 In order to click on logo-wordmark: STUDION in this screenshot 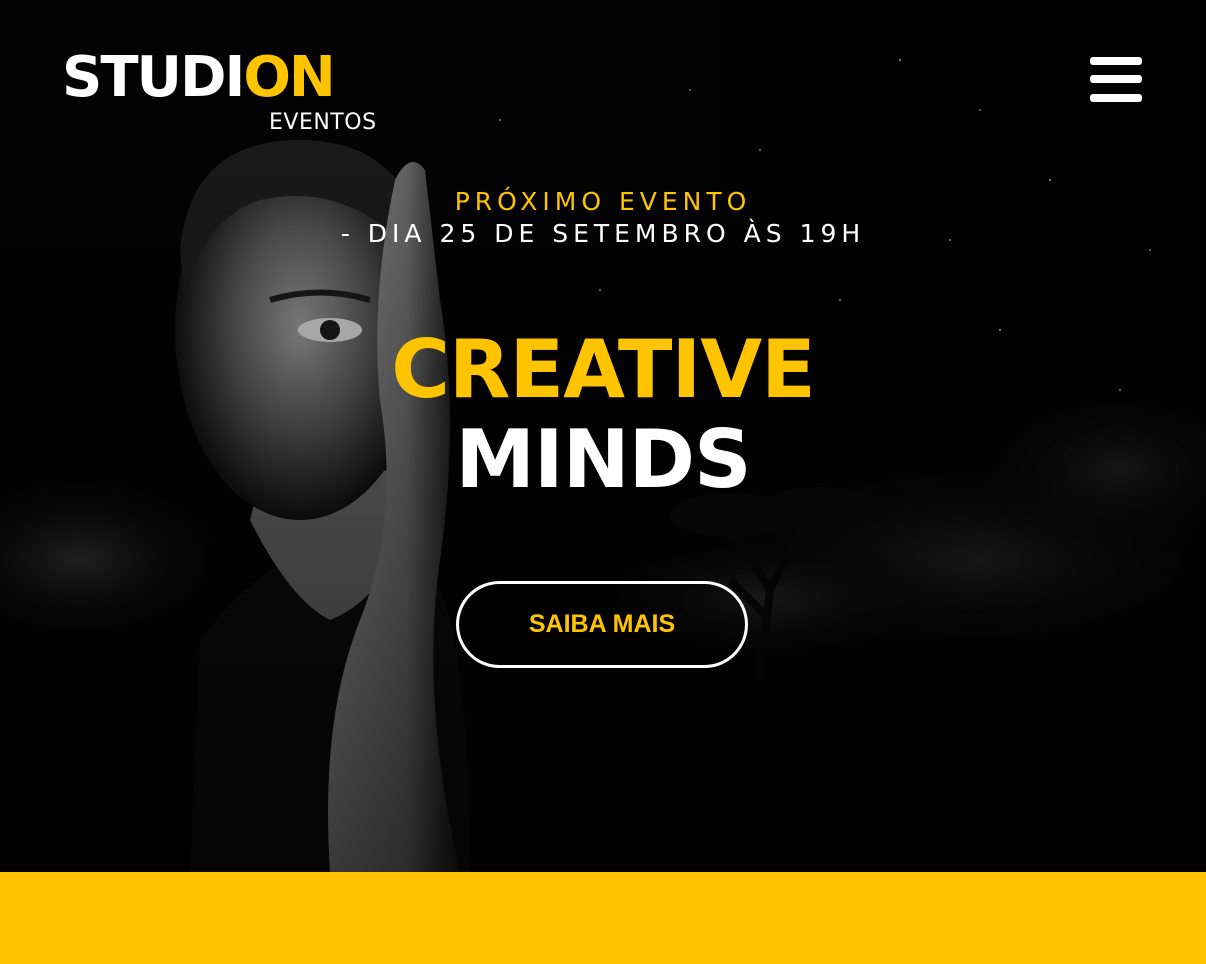, I will do `click(199, 77)`.